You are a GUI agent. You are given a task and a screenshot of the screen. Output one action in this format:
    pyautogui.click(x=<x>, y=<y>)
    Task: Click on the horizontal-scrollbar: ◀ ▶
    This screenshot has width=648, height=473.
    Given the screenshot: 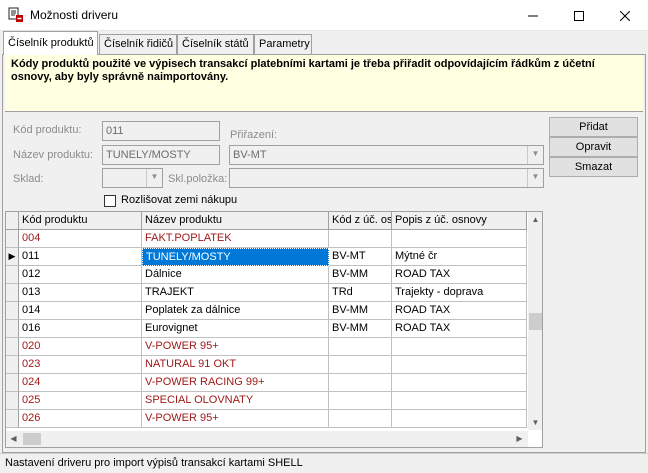 What is the action you would take?
    pyautogui.click(x=267, y=439)
    